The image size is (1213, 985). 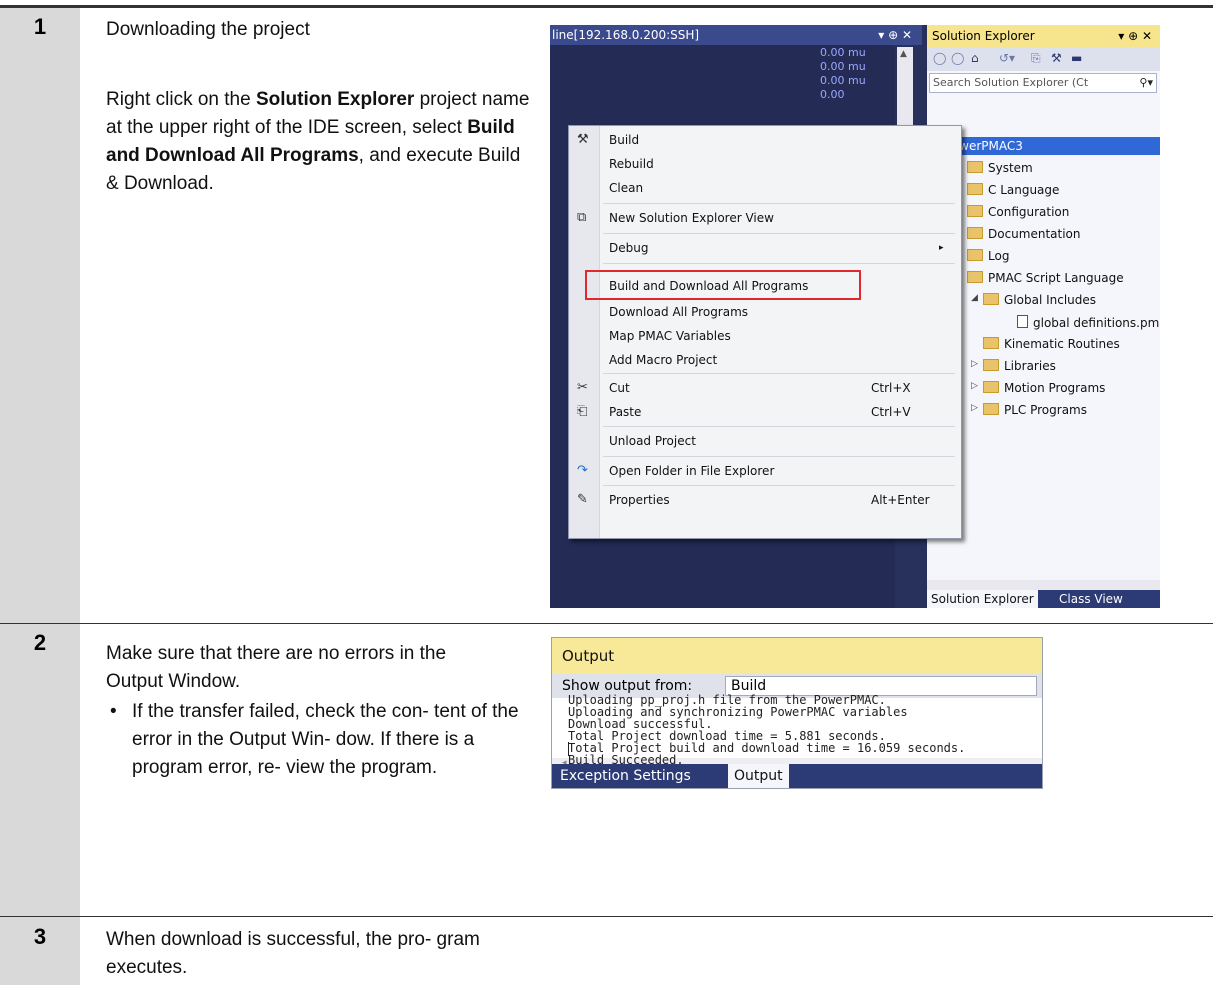 What do you see at coordinates (1043, 599) in the screenshot?
I see `solution-explorer-tabs: Solution Explorer Class View` at bounding box center [1043, 599].